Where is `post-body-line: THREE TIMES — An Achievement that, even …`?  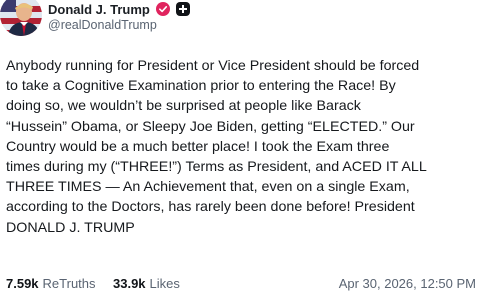 post-body-line: THREE TIMES — An Achievement that, even … is located at coordinates (208, 187).